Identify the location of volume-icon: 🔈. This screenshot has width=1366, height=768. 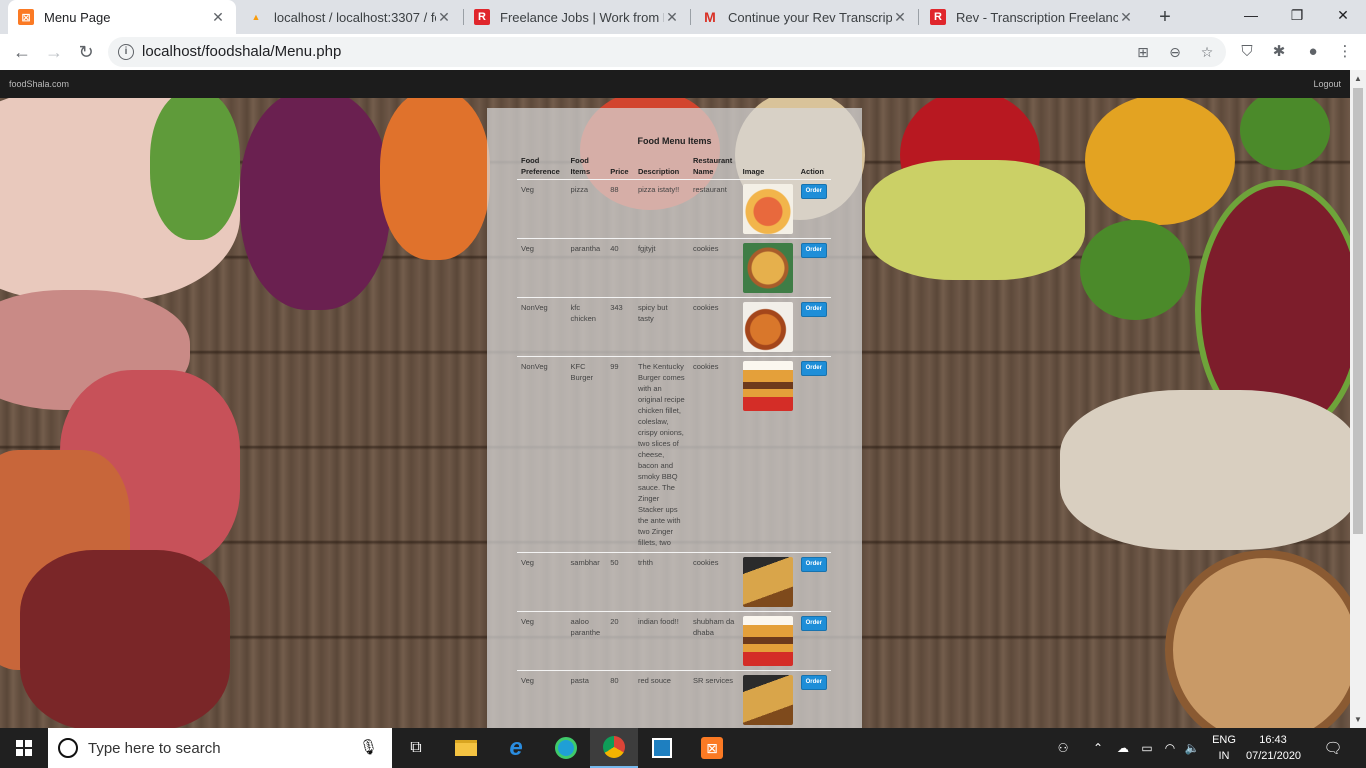
(1192, 748).